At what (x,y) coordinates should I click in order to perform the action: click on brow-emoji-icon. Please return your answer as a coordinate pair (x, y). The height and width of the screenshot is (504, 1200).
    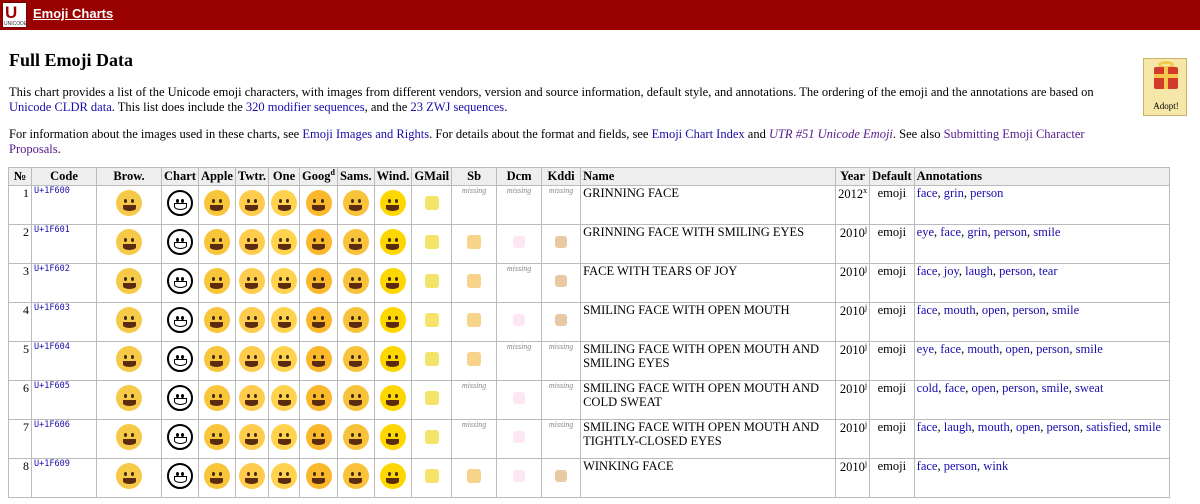
    Looking at the image, I should click on (129, 476).